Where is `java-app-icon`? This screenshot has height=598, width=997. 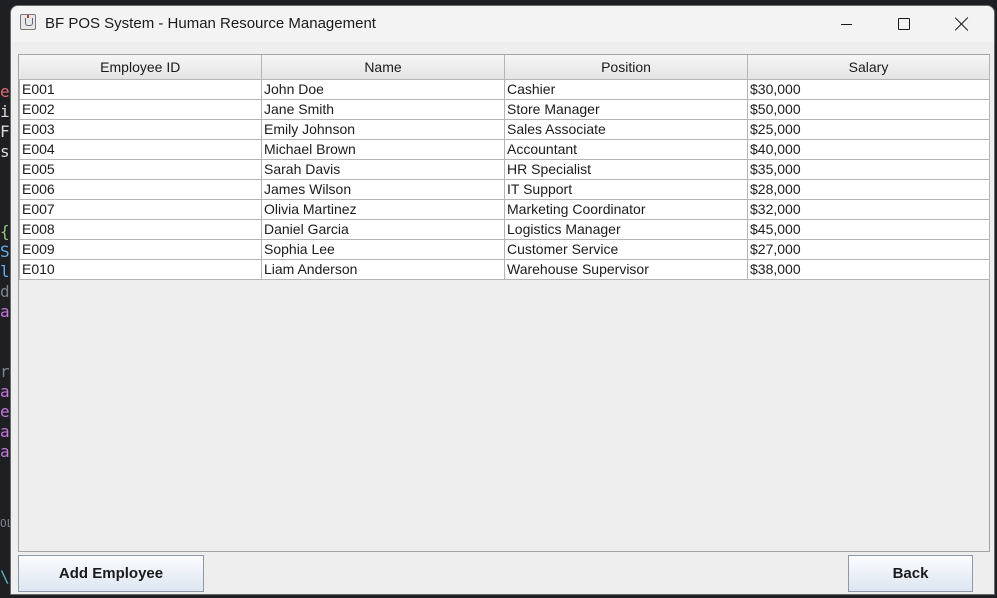
java-app-icon is located at coordinates (28, 22).